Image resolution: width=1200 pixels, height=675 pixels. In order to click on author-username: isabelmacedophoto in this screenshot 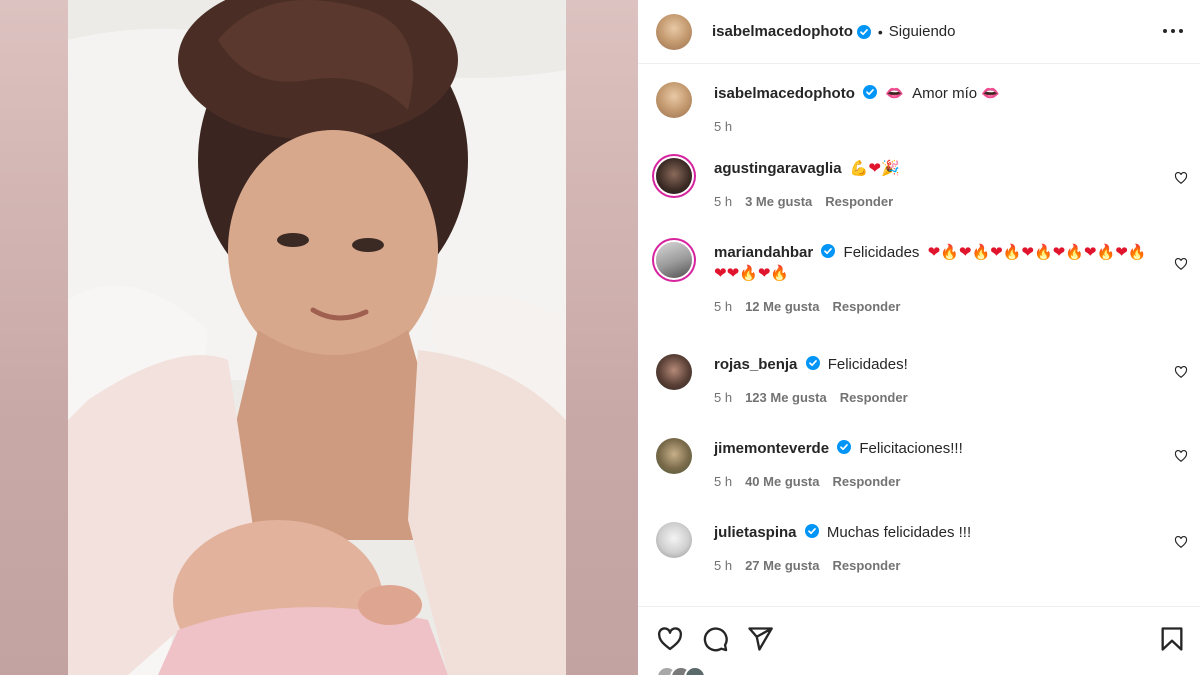, I will do `click(782, 31)`.